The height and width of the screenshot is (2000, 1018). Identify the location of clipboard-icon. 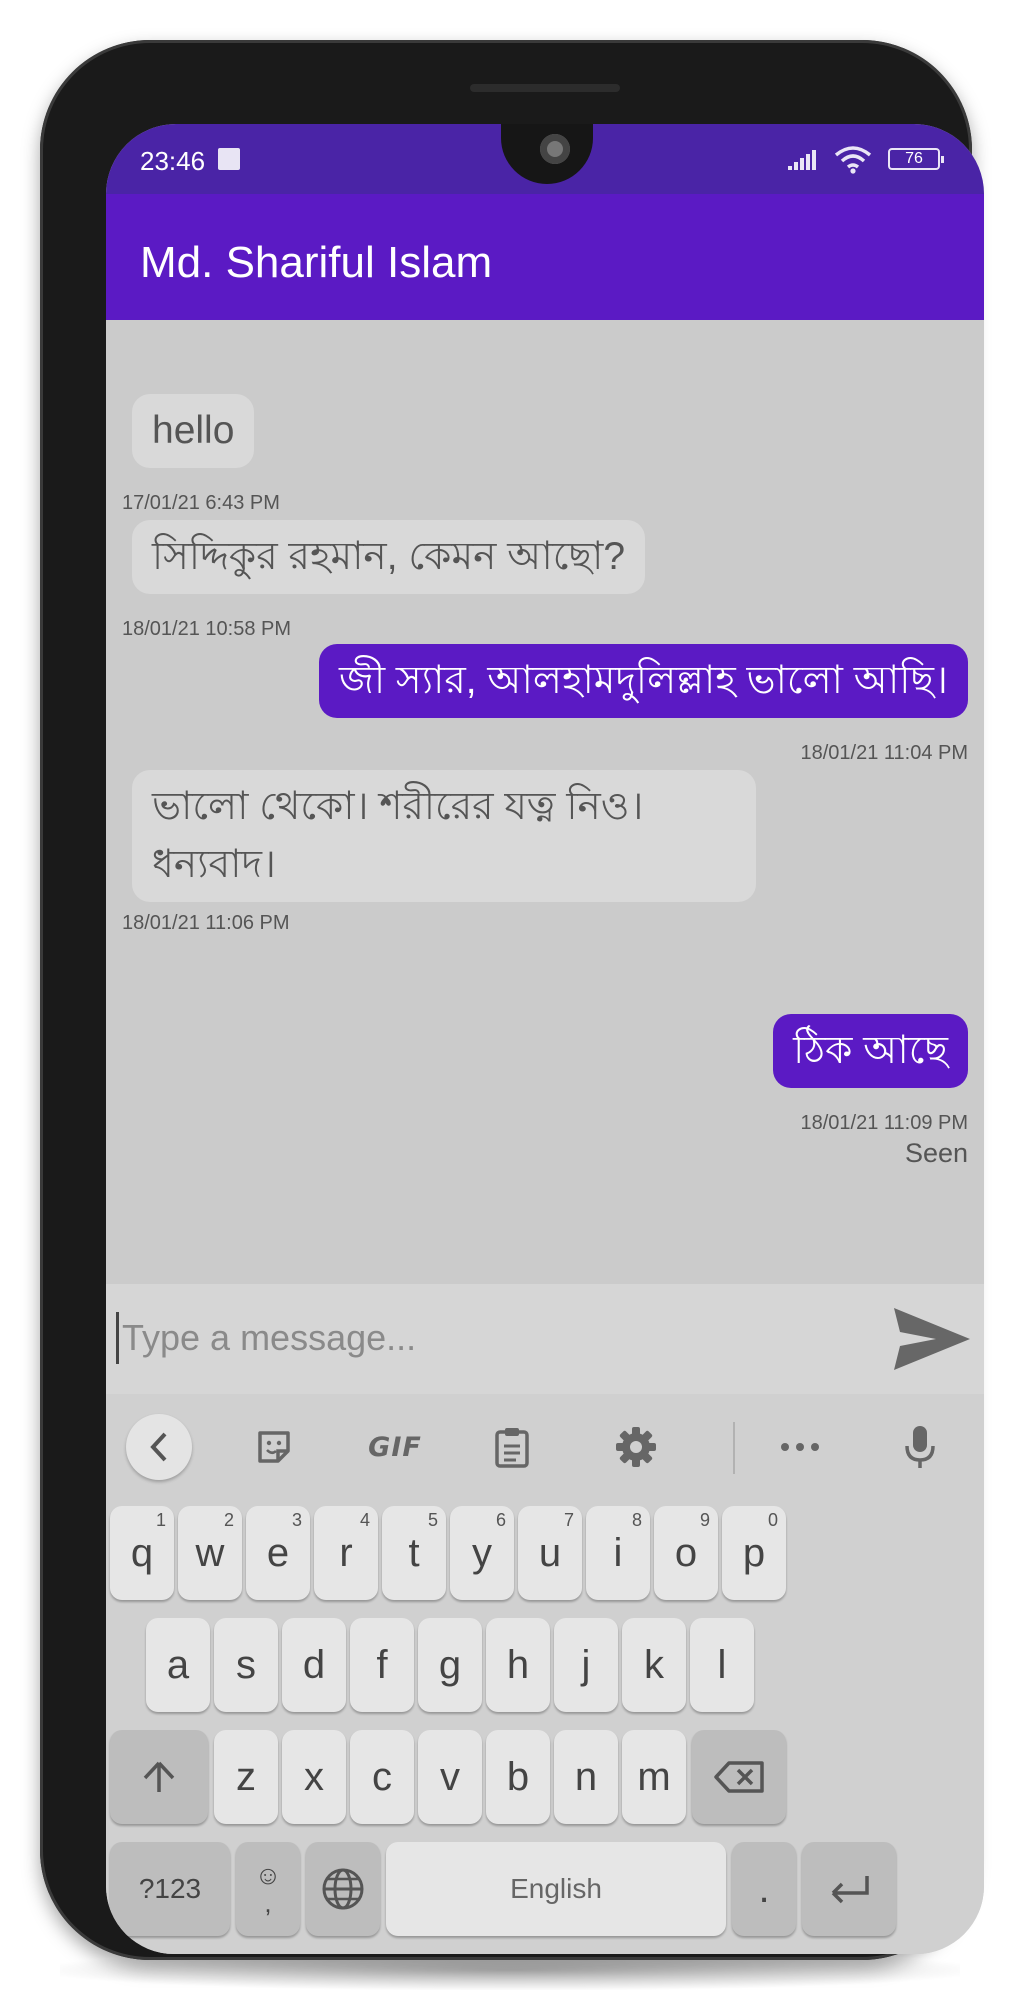
(512, 1448).